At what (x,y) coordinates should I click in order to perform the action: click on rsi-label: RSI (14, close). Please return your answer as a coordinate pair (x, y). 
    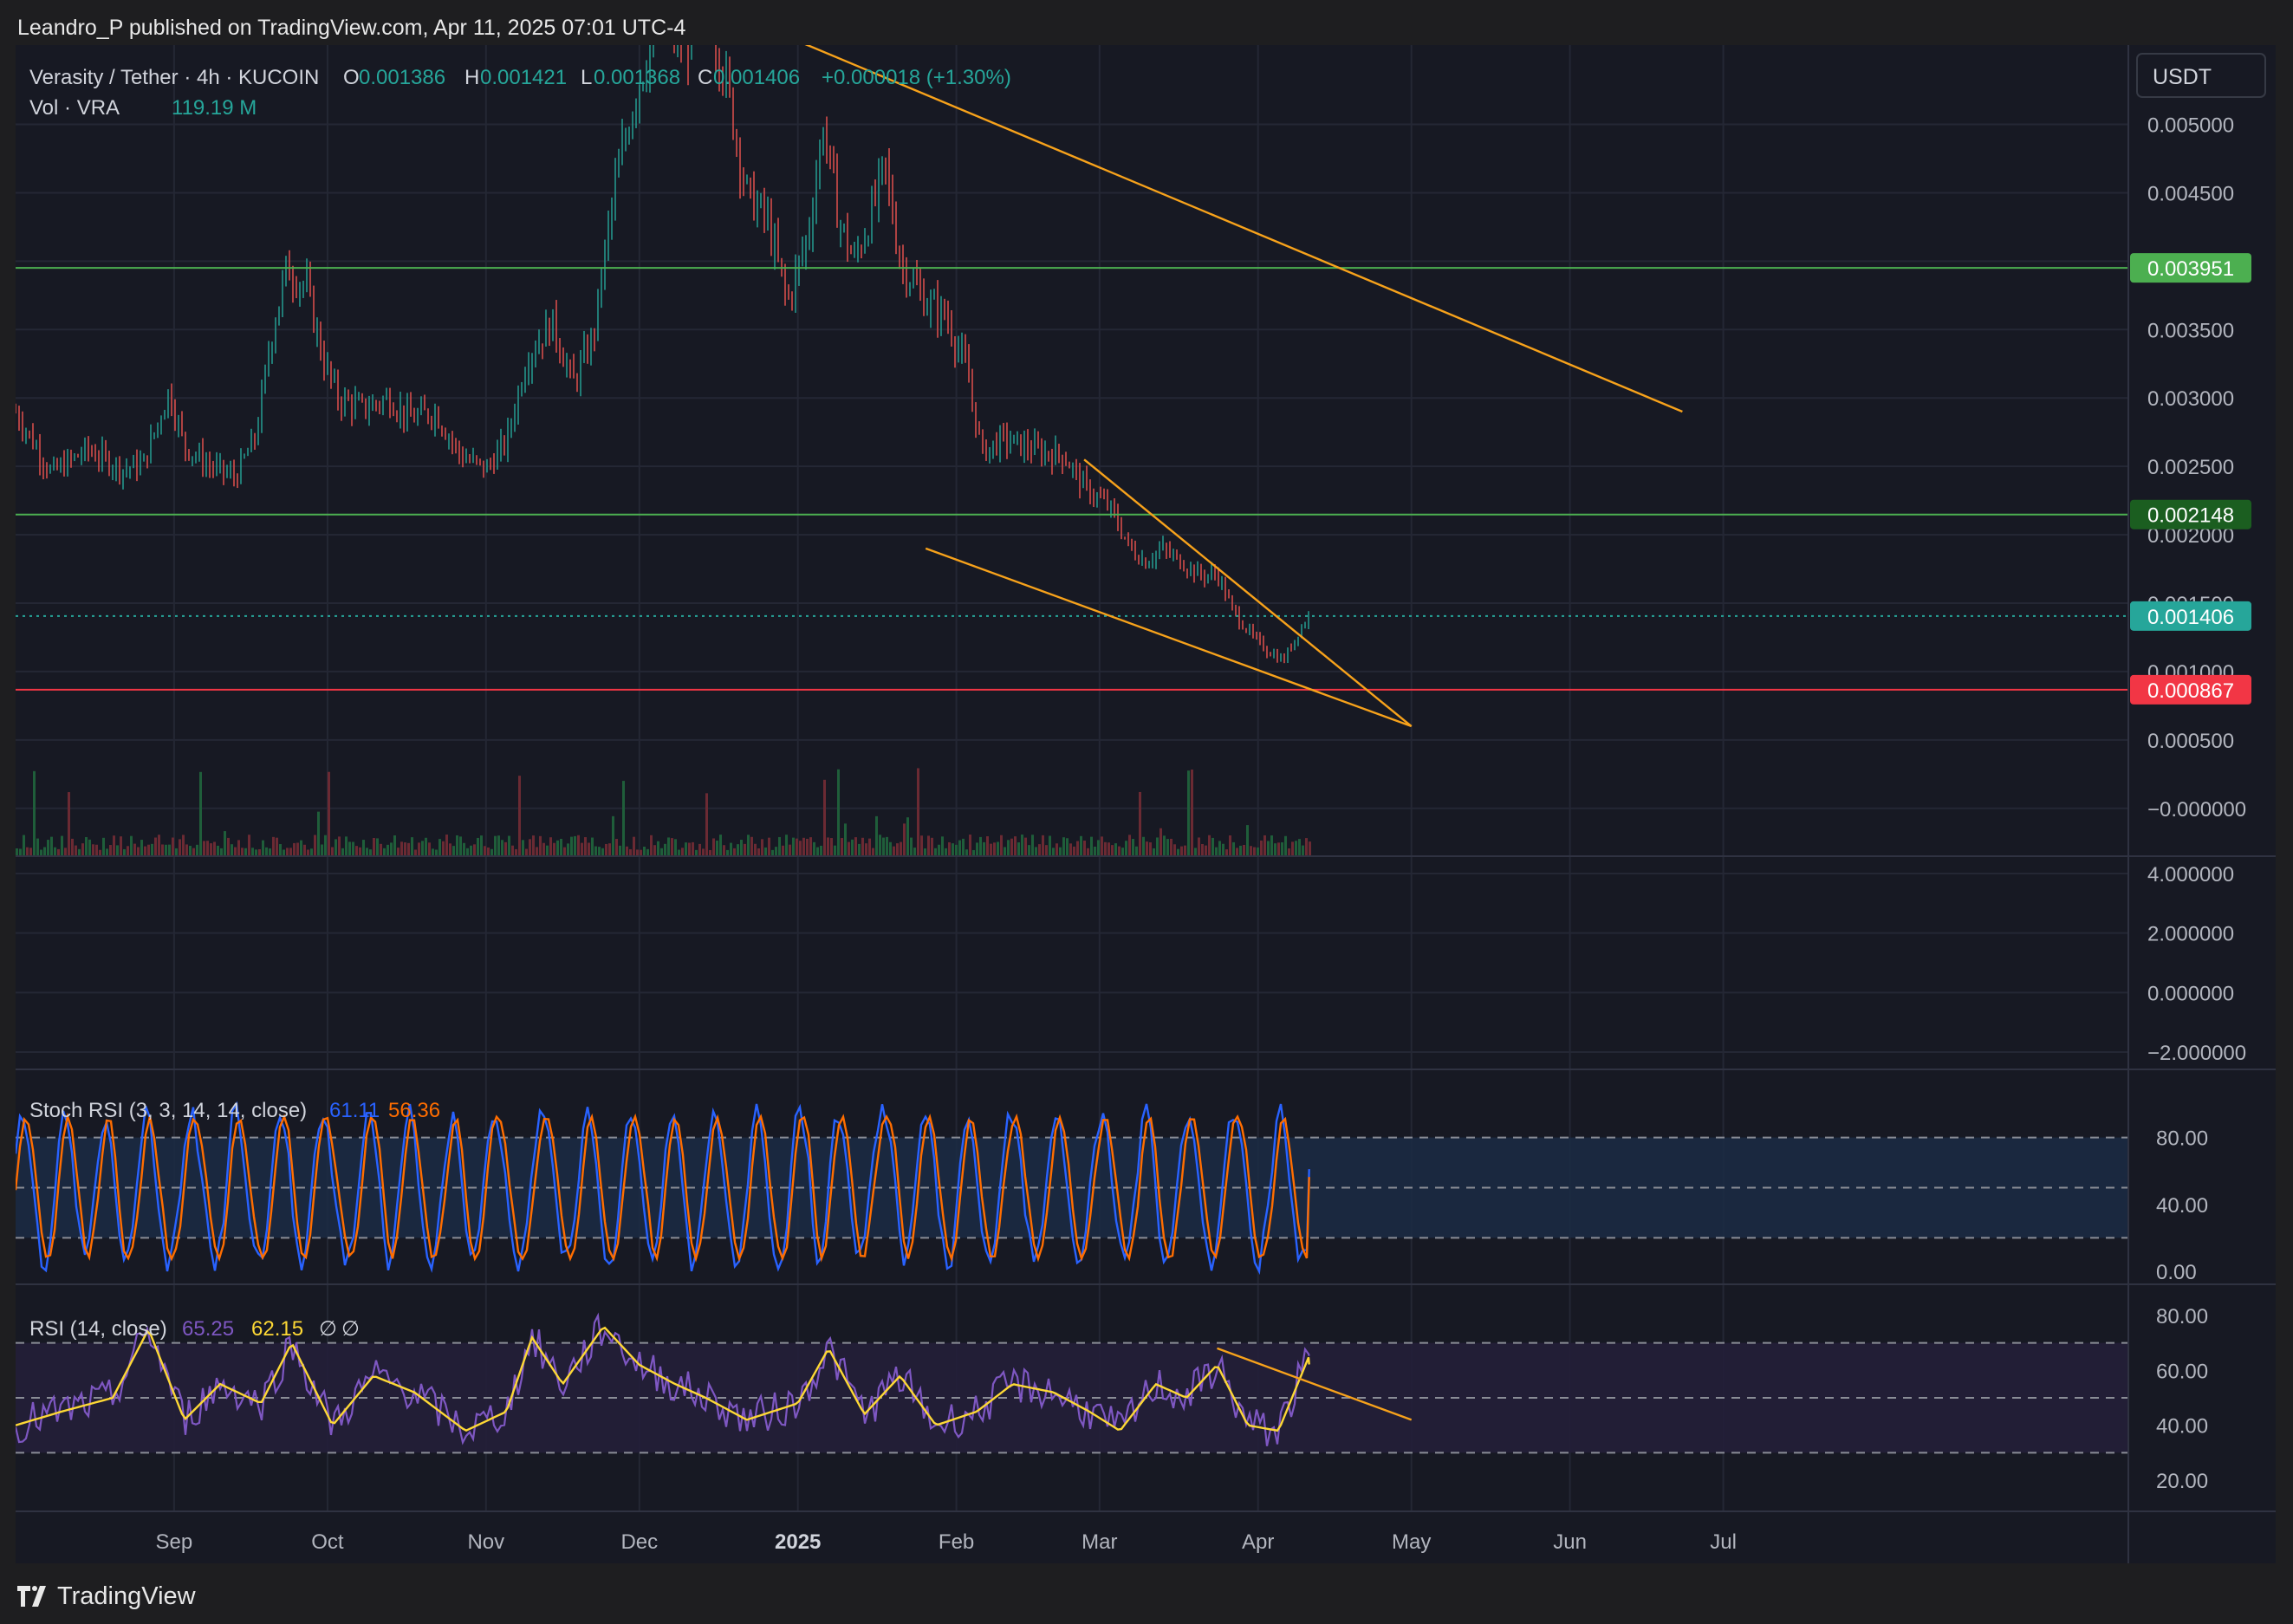
    Looking at the image, I should click on (98, 1329).